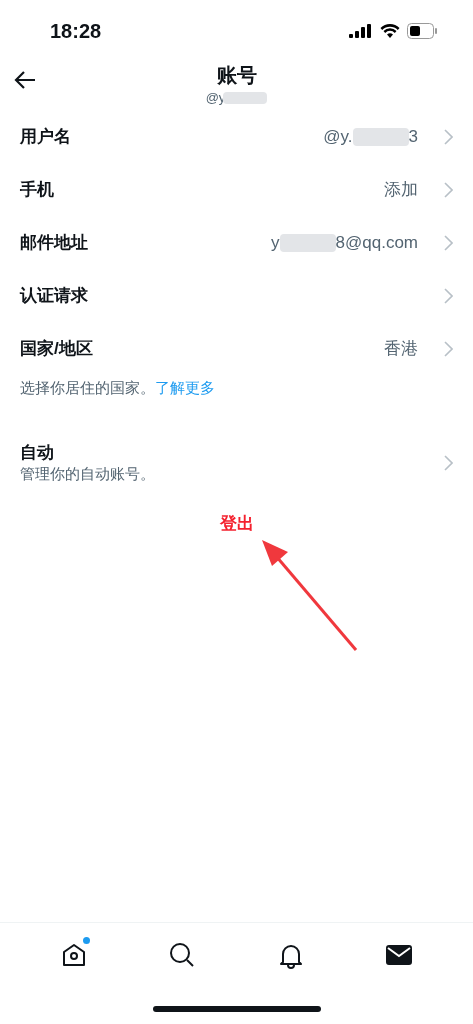 Image resolution: width=473 pixels, height=1024 pixels. I want to click on settings-row: 国家/地区 香港, so click(236, 348).